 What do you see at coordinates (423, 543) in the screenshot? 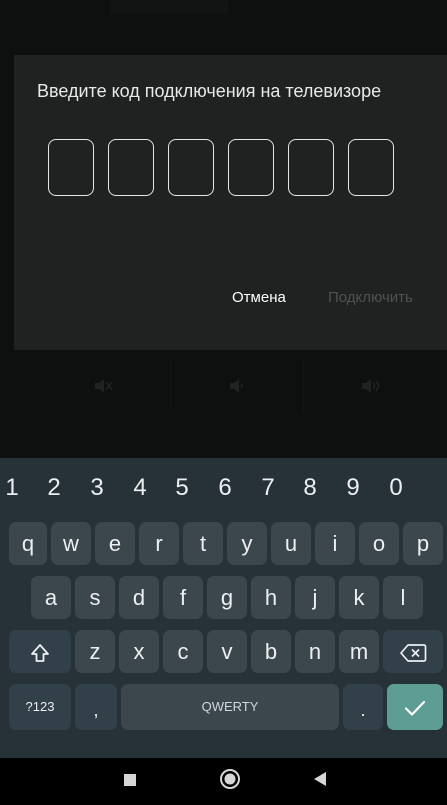
I see `key-p: p` at bounding box center [423, 543].